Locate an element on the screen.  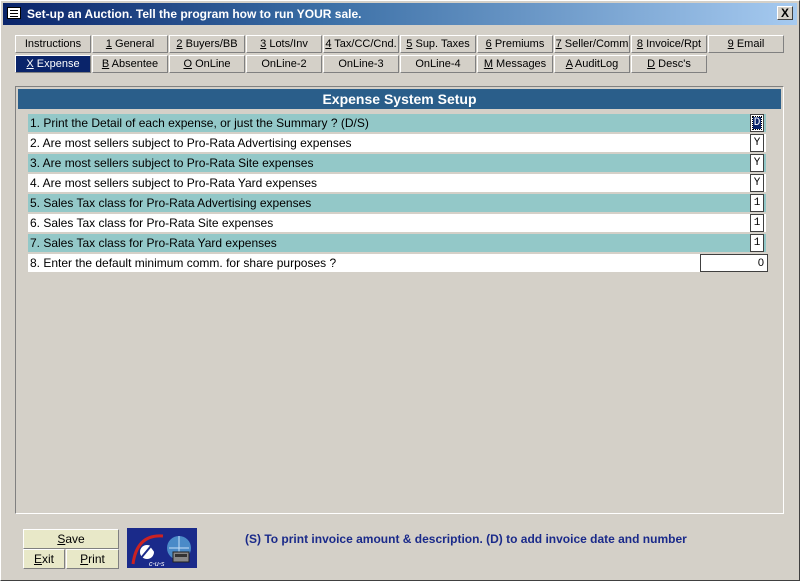
save-button: Save is located at coordinates (71, 539).